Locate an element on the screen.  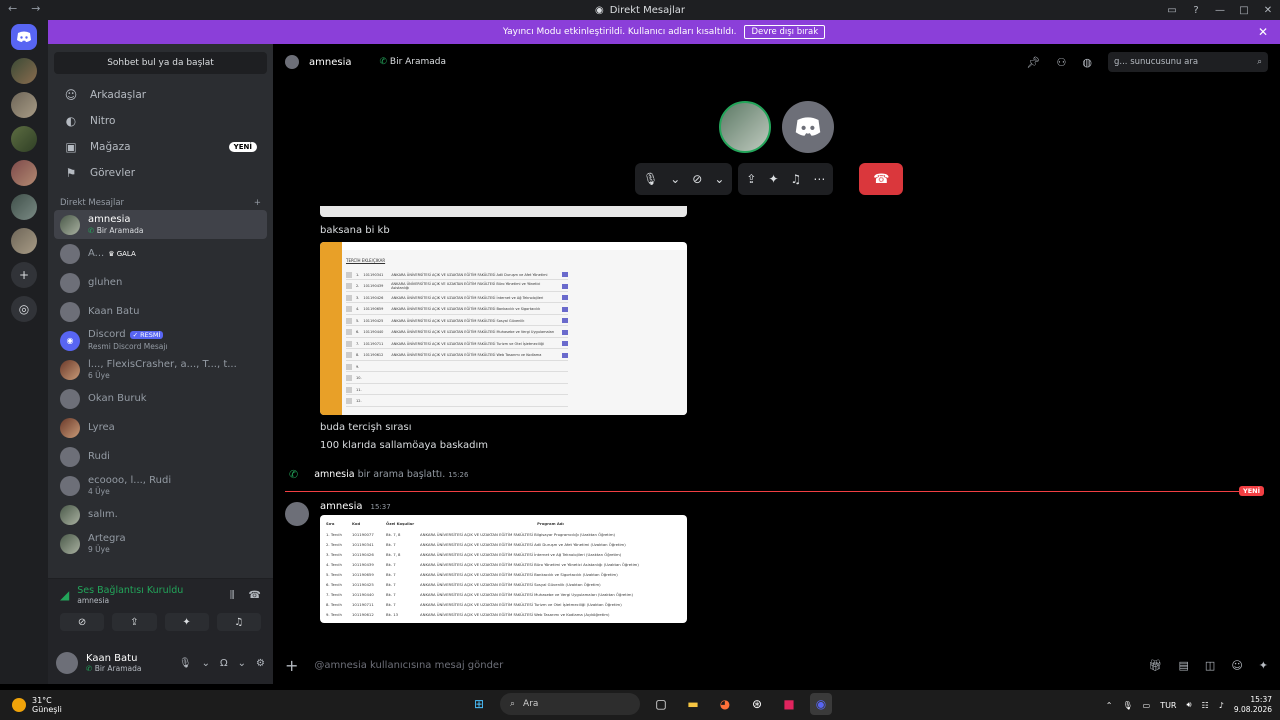
message-author: amnesia is located at coordinates (341, 506).